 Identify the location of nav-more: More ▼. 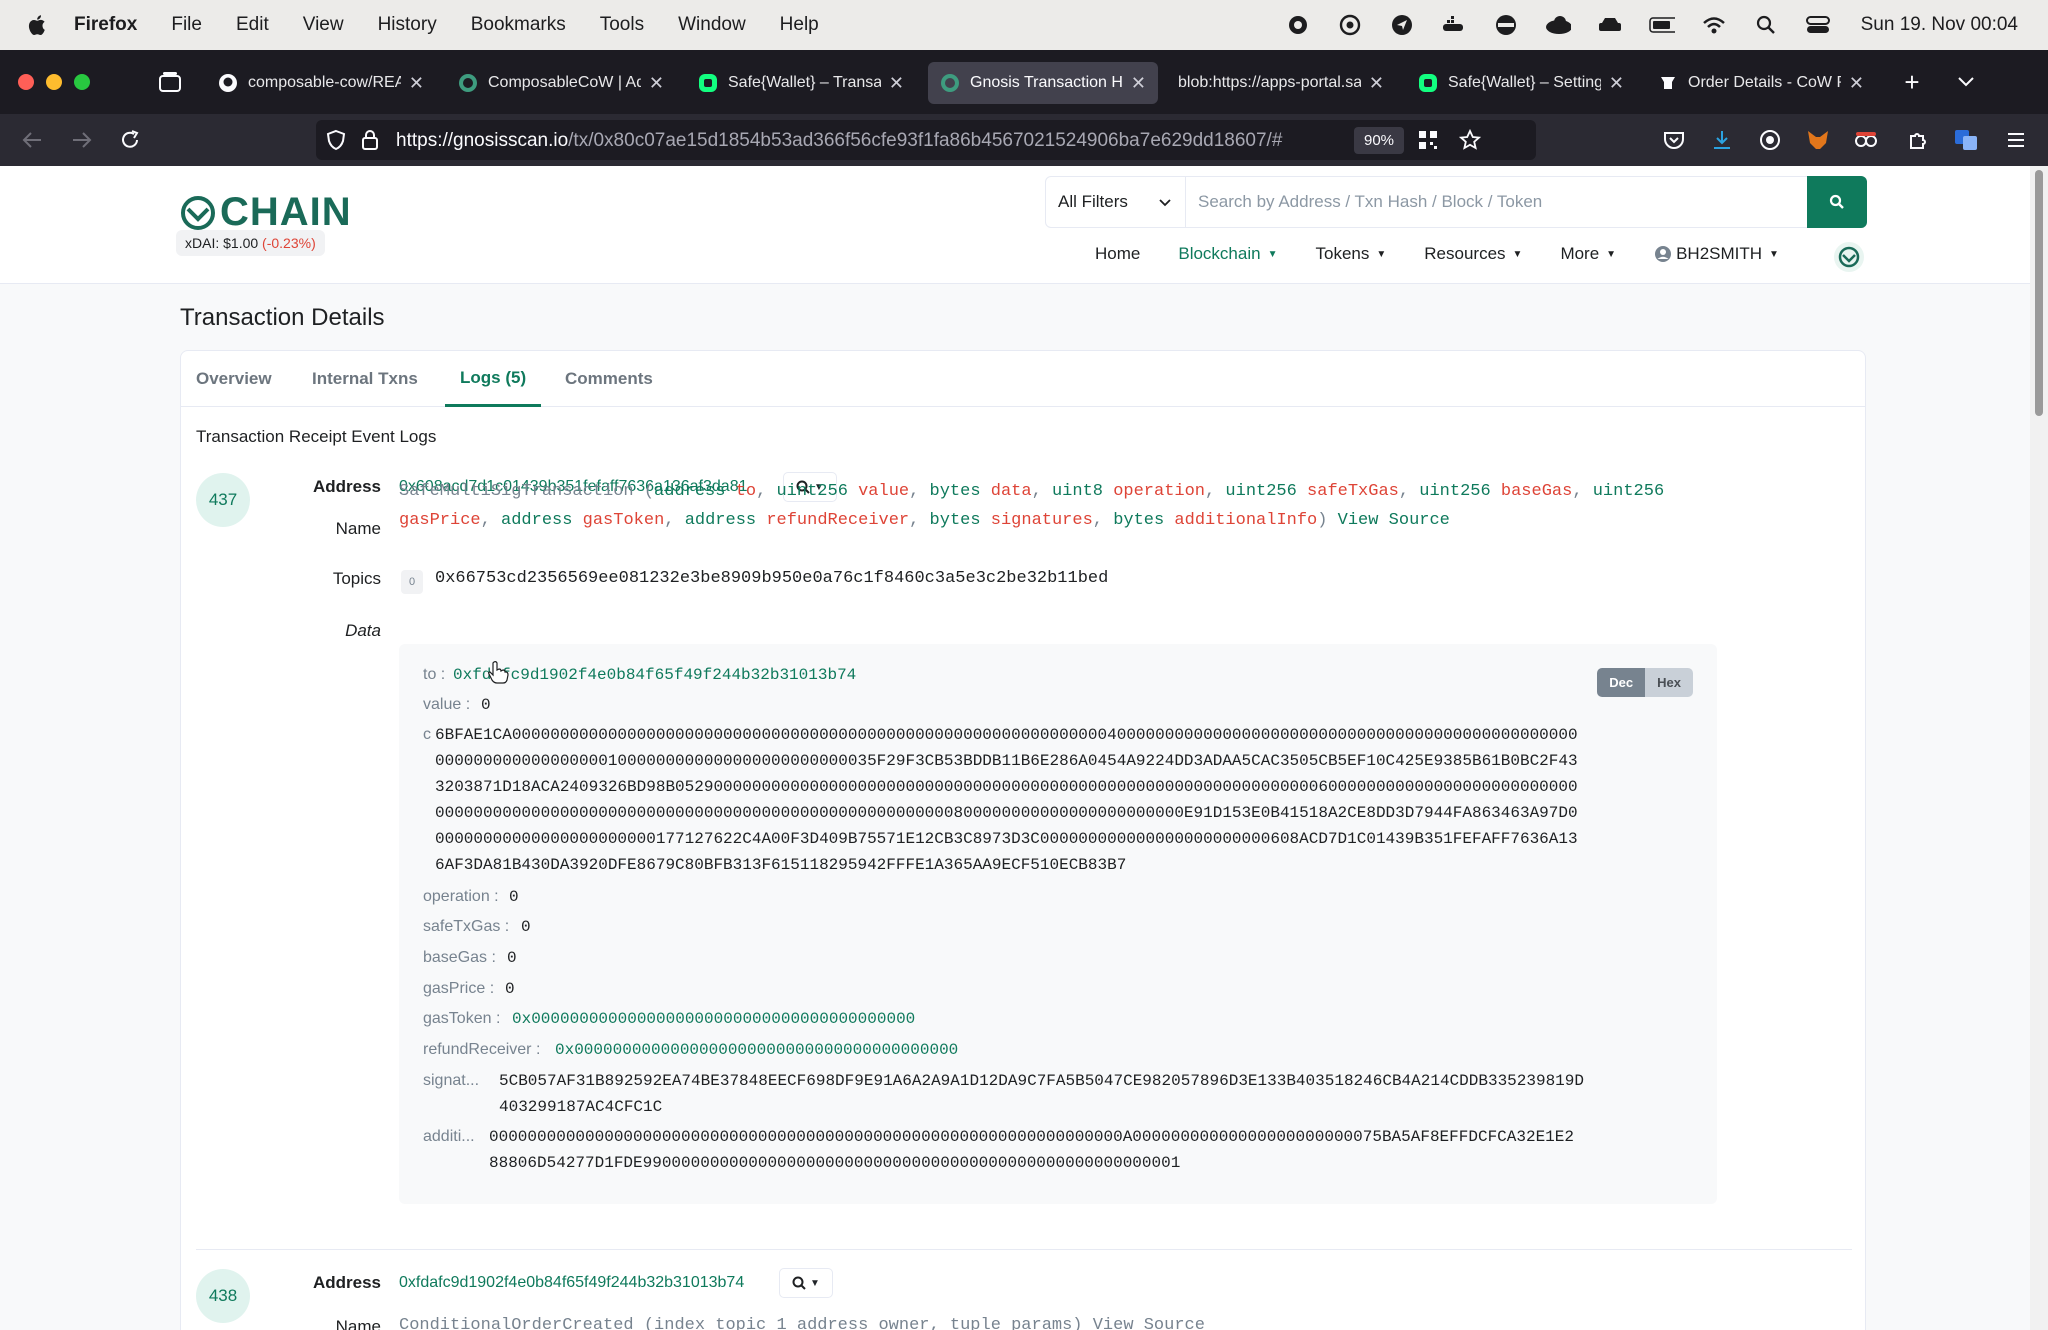
(1588, 254).